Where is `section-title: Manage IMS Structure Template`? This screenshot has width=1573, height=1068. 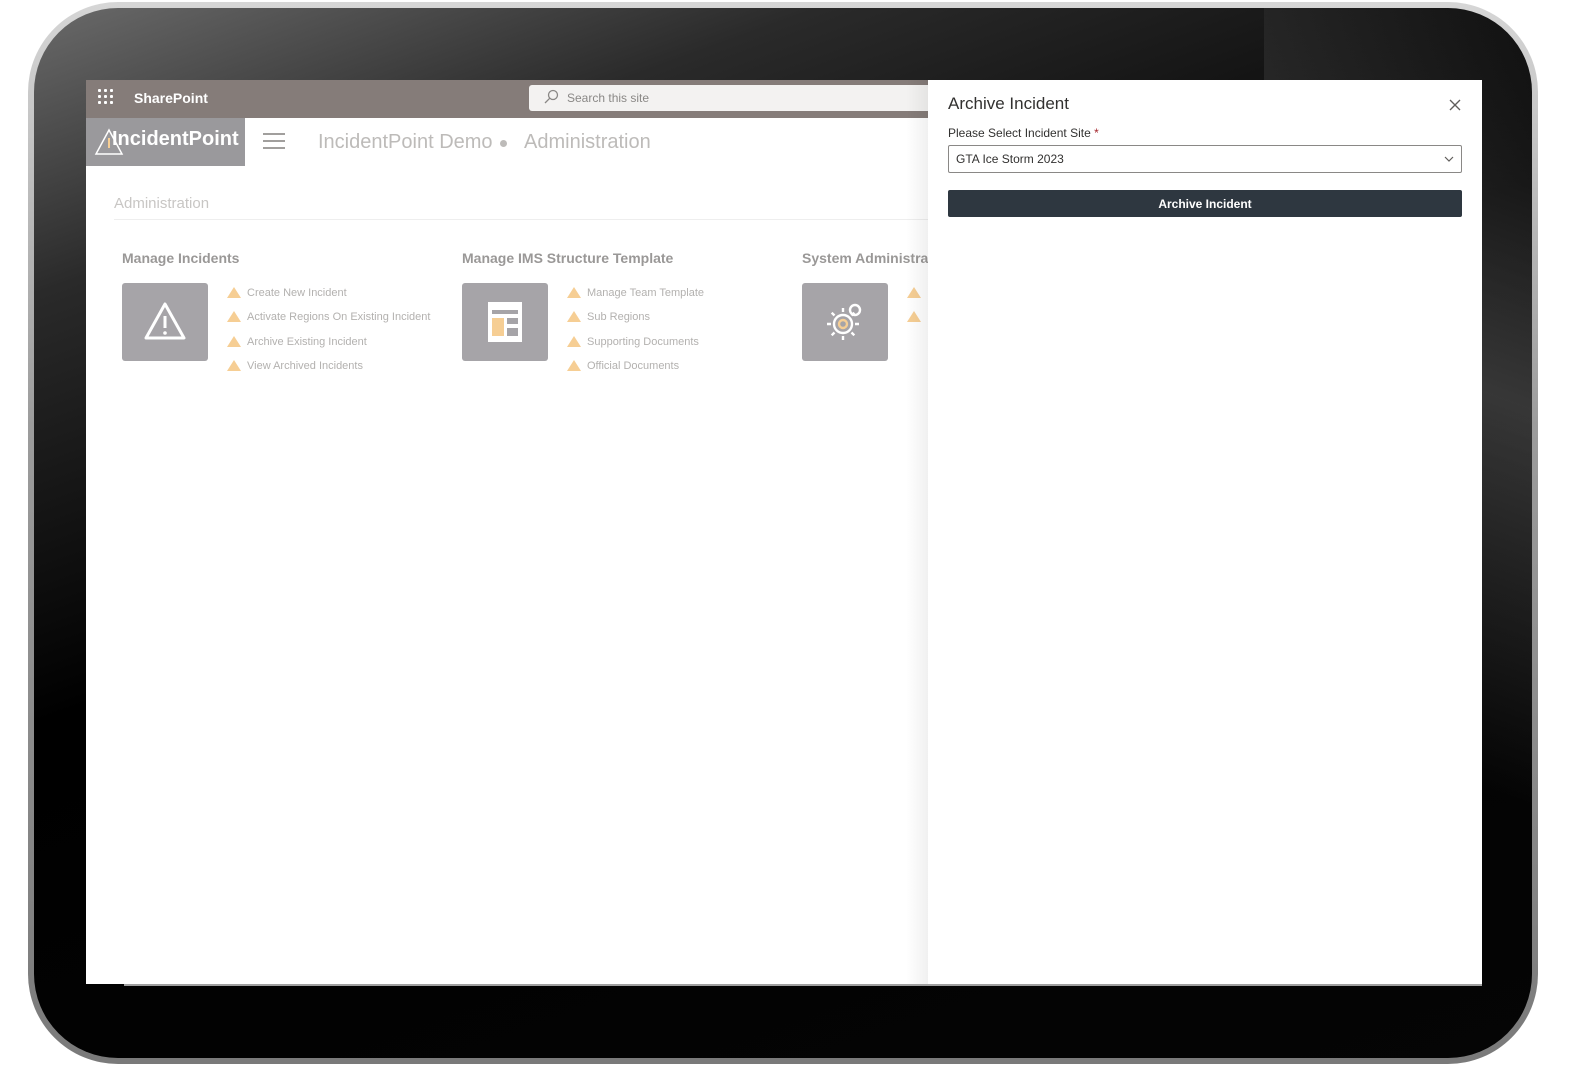
section-title: Manage IMS Structure Template is located at coordinates (568, 258).